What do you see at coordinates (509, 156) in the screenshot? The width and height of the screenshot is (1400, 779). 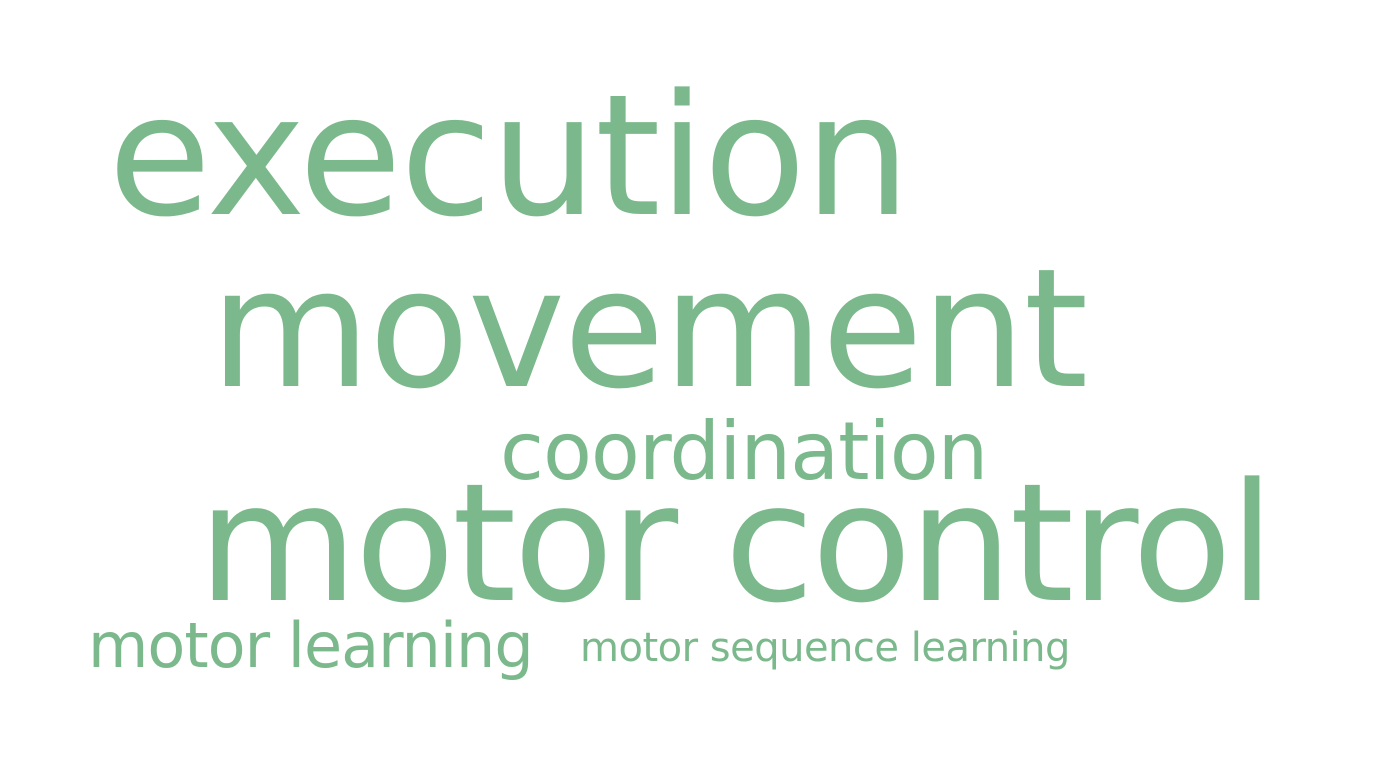 I see `word-execution: execution` at bounding box center [509, 156].